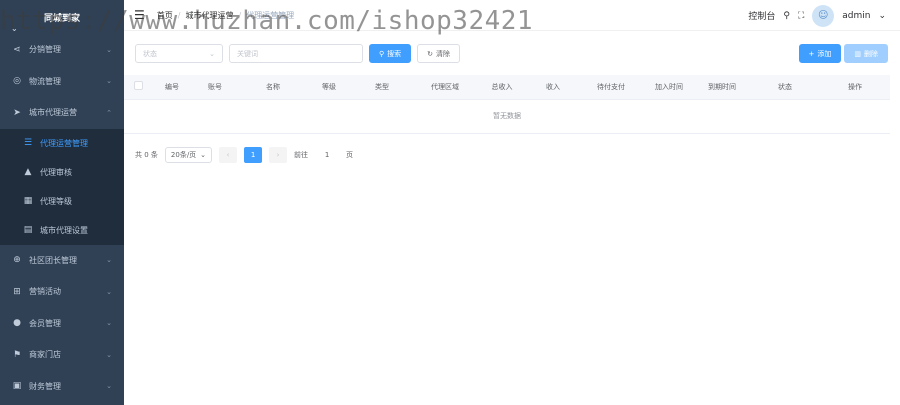  Describe the element at coordinates (28, 201) in the screenshot. I see `grid-icon: ▦` at that location.